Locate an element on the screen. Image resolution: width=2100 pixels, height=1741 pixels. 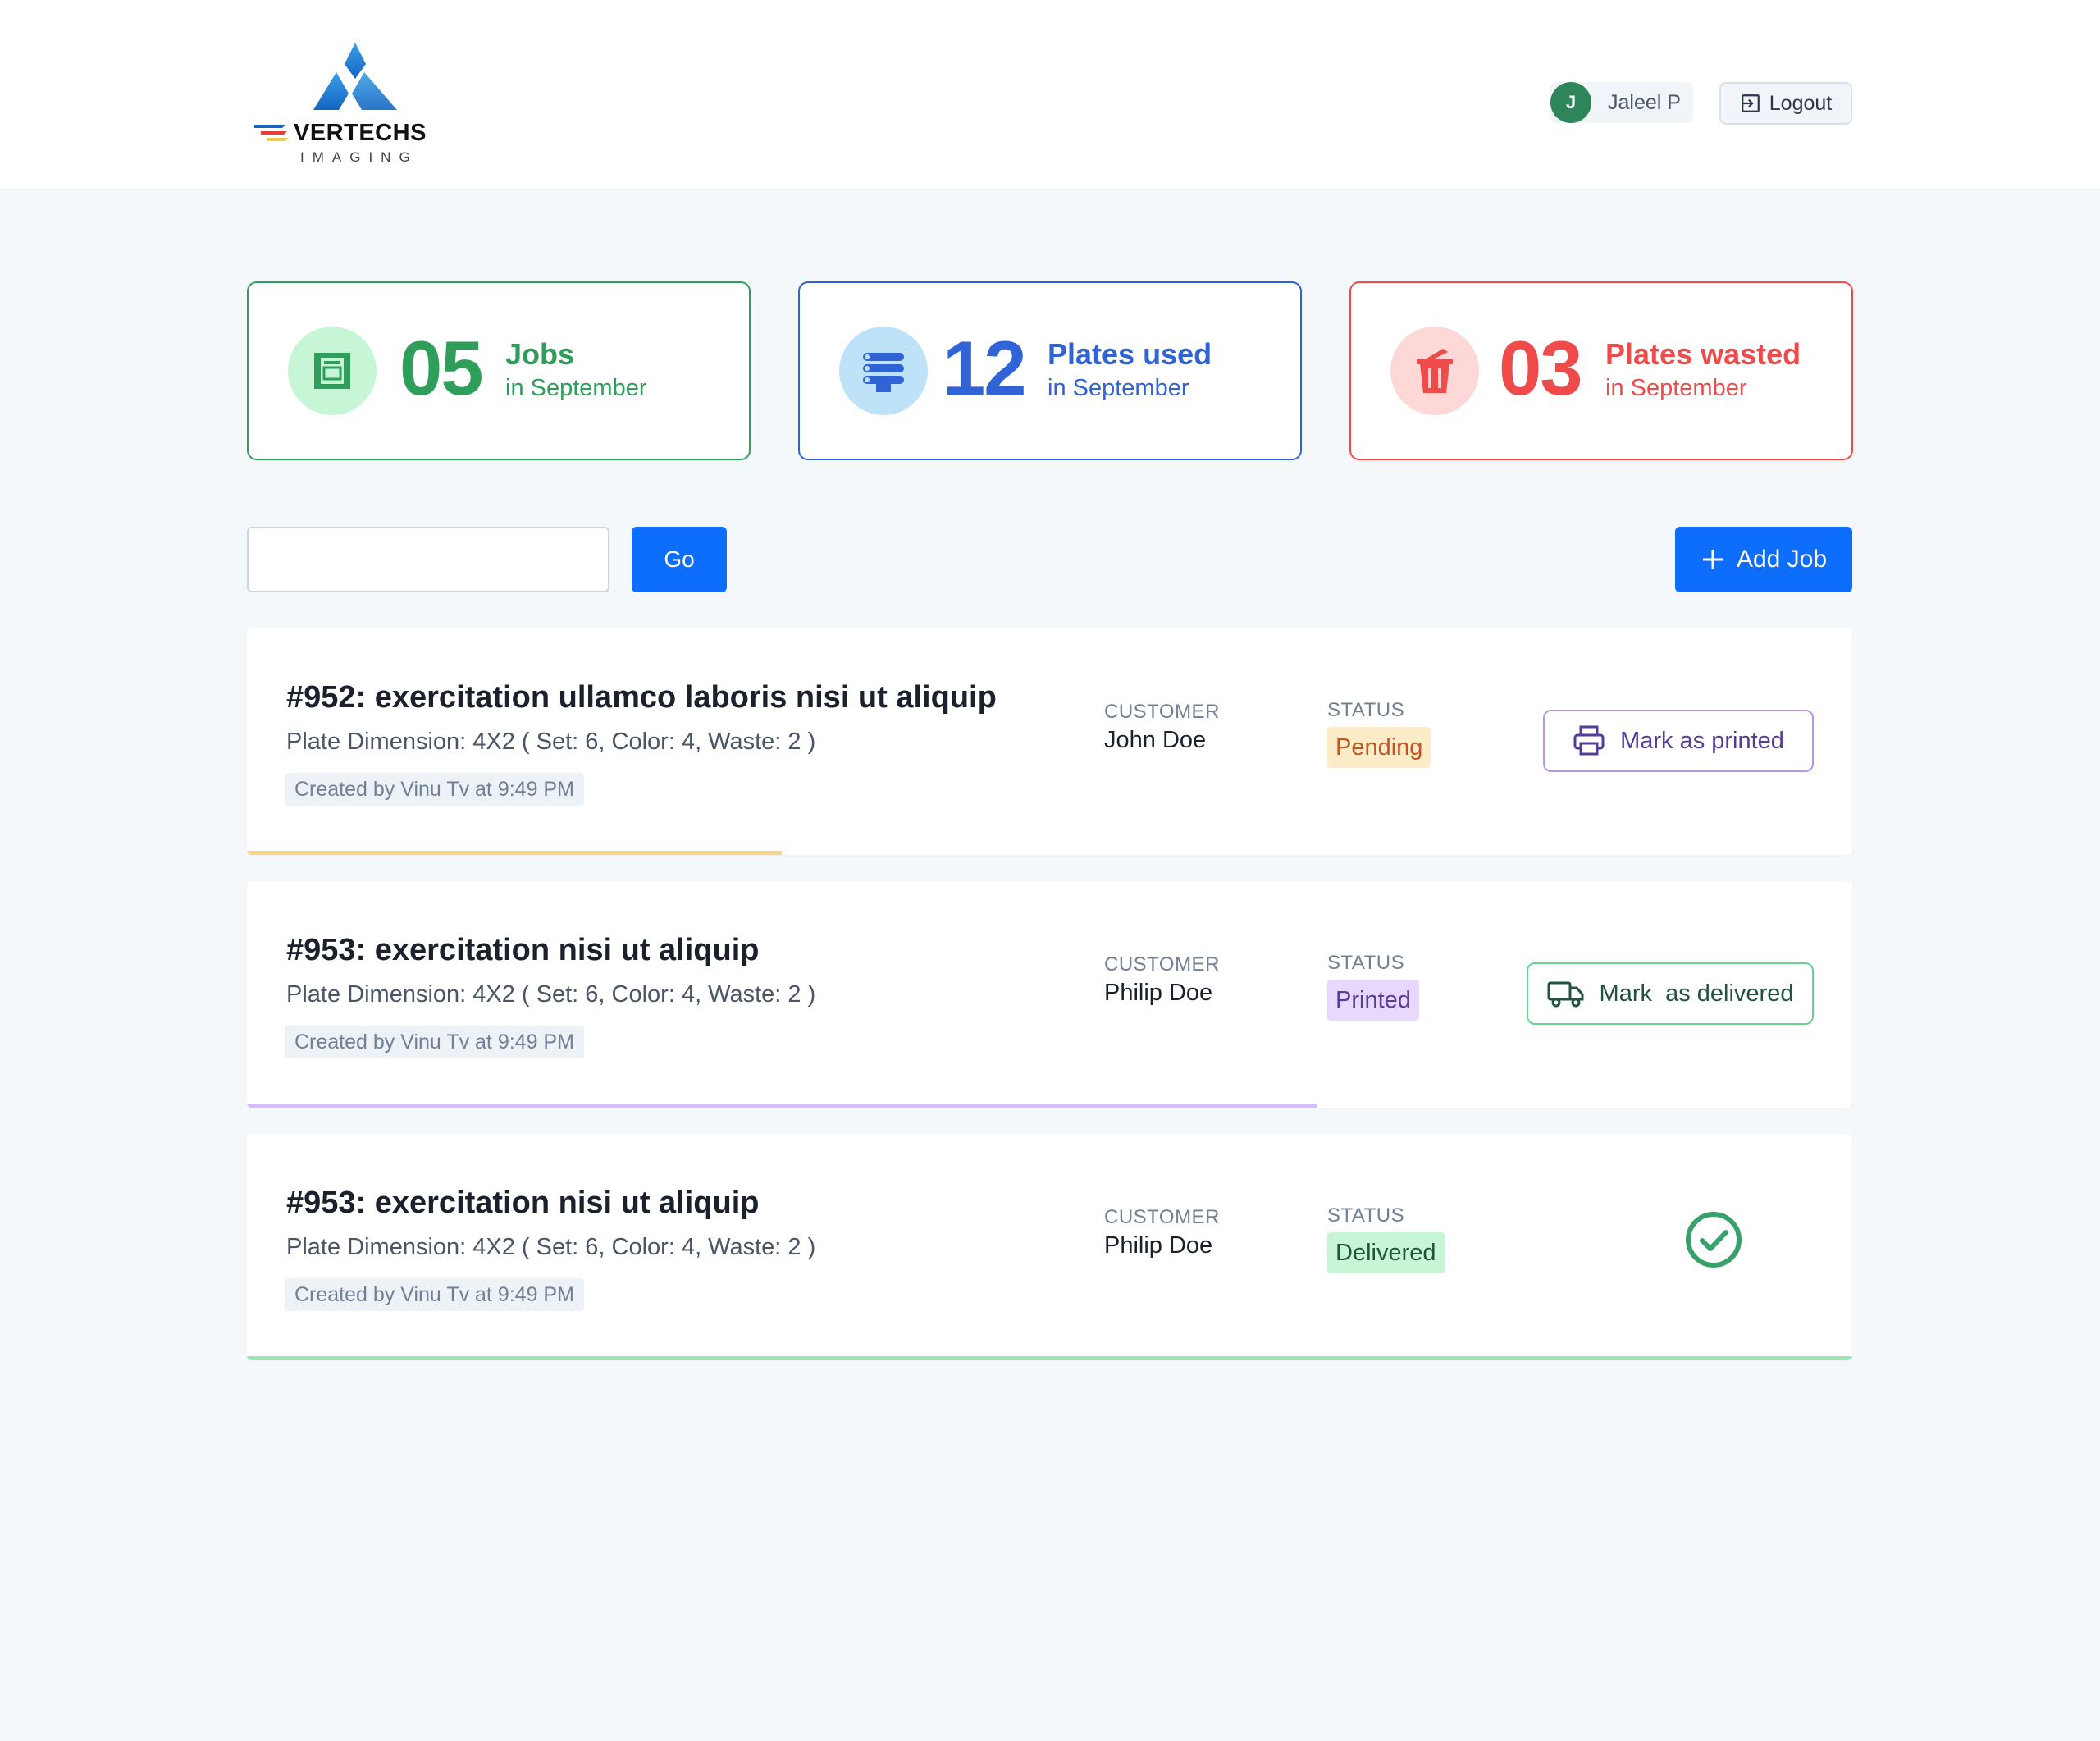
status-badge: Delivered is located at coordinates (1386, 1253).